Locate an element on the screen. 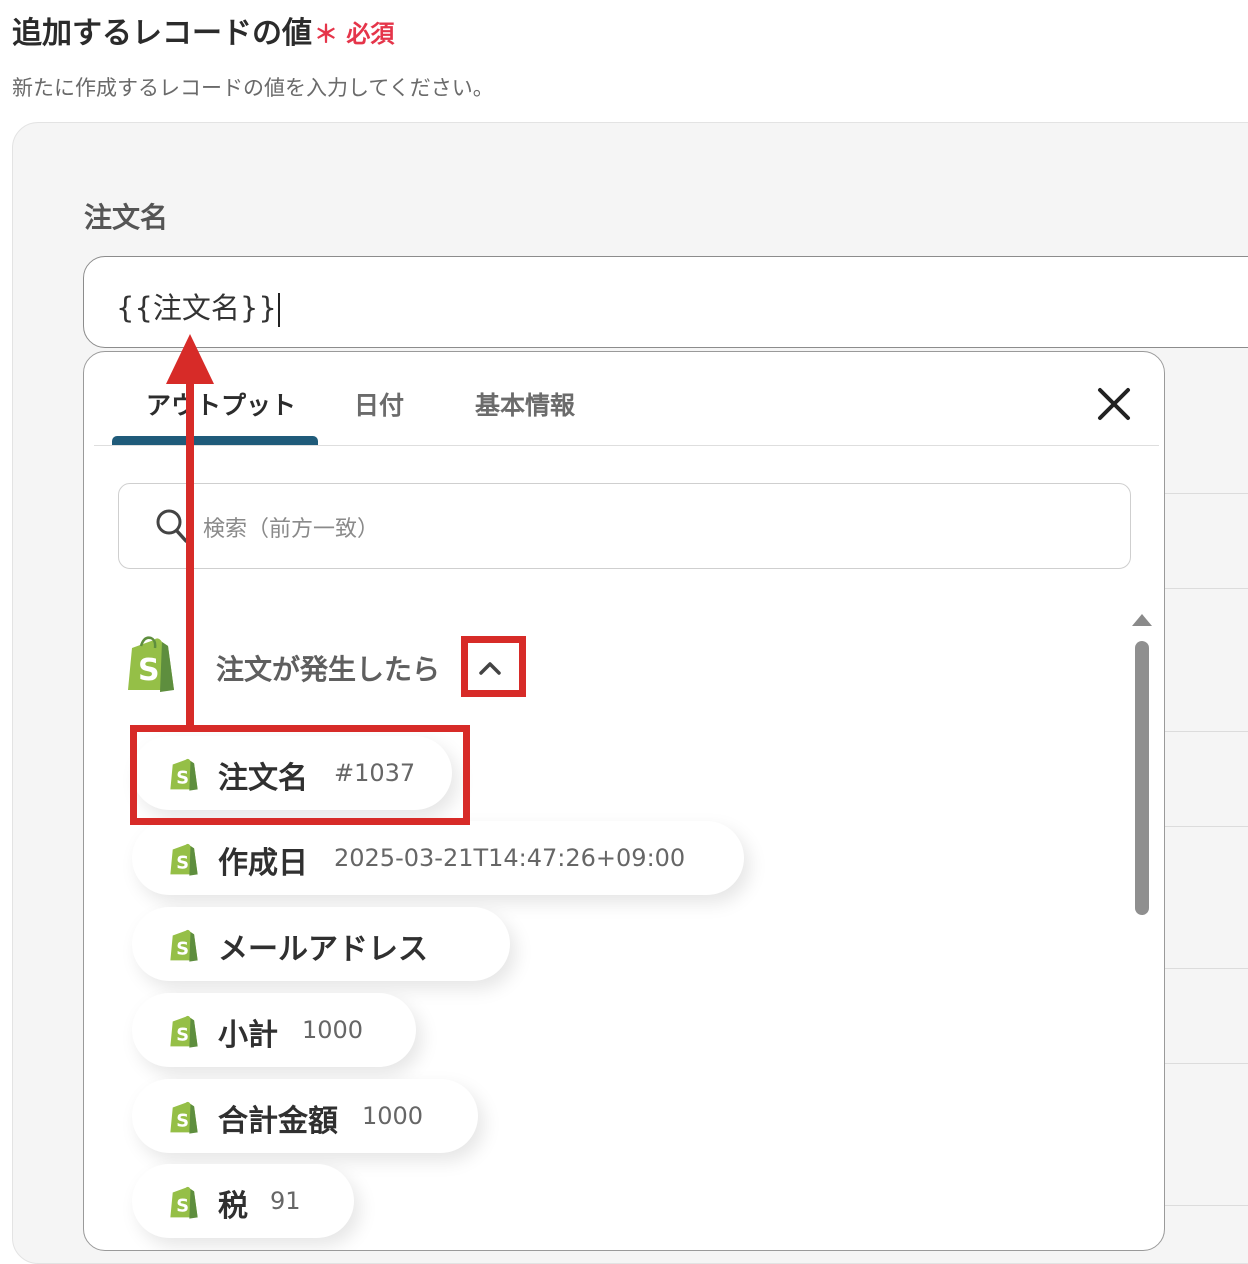 Image resolution: width=1248 pixels, height=1264 pixels. tab-date: 日付 is located at coordinates (379, 404).